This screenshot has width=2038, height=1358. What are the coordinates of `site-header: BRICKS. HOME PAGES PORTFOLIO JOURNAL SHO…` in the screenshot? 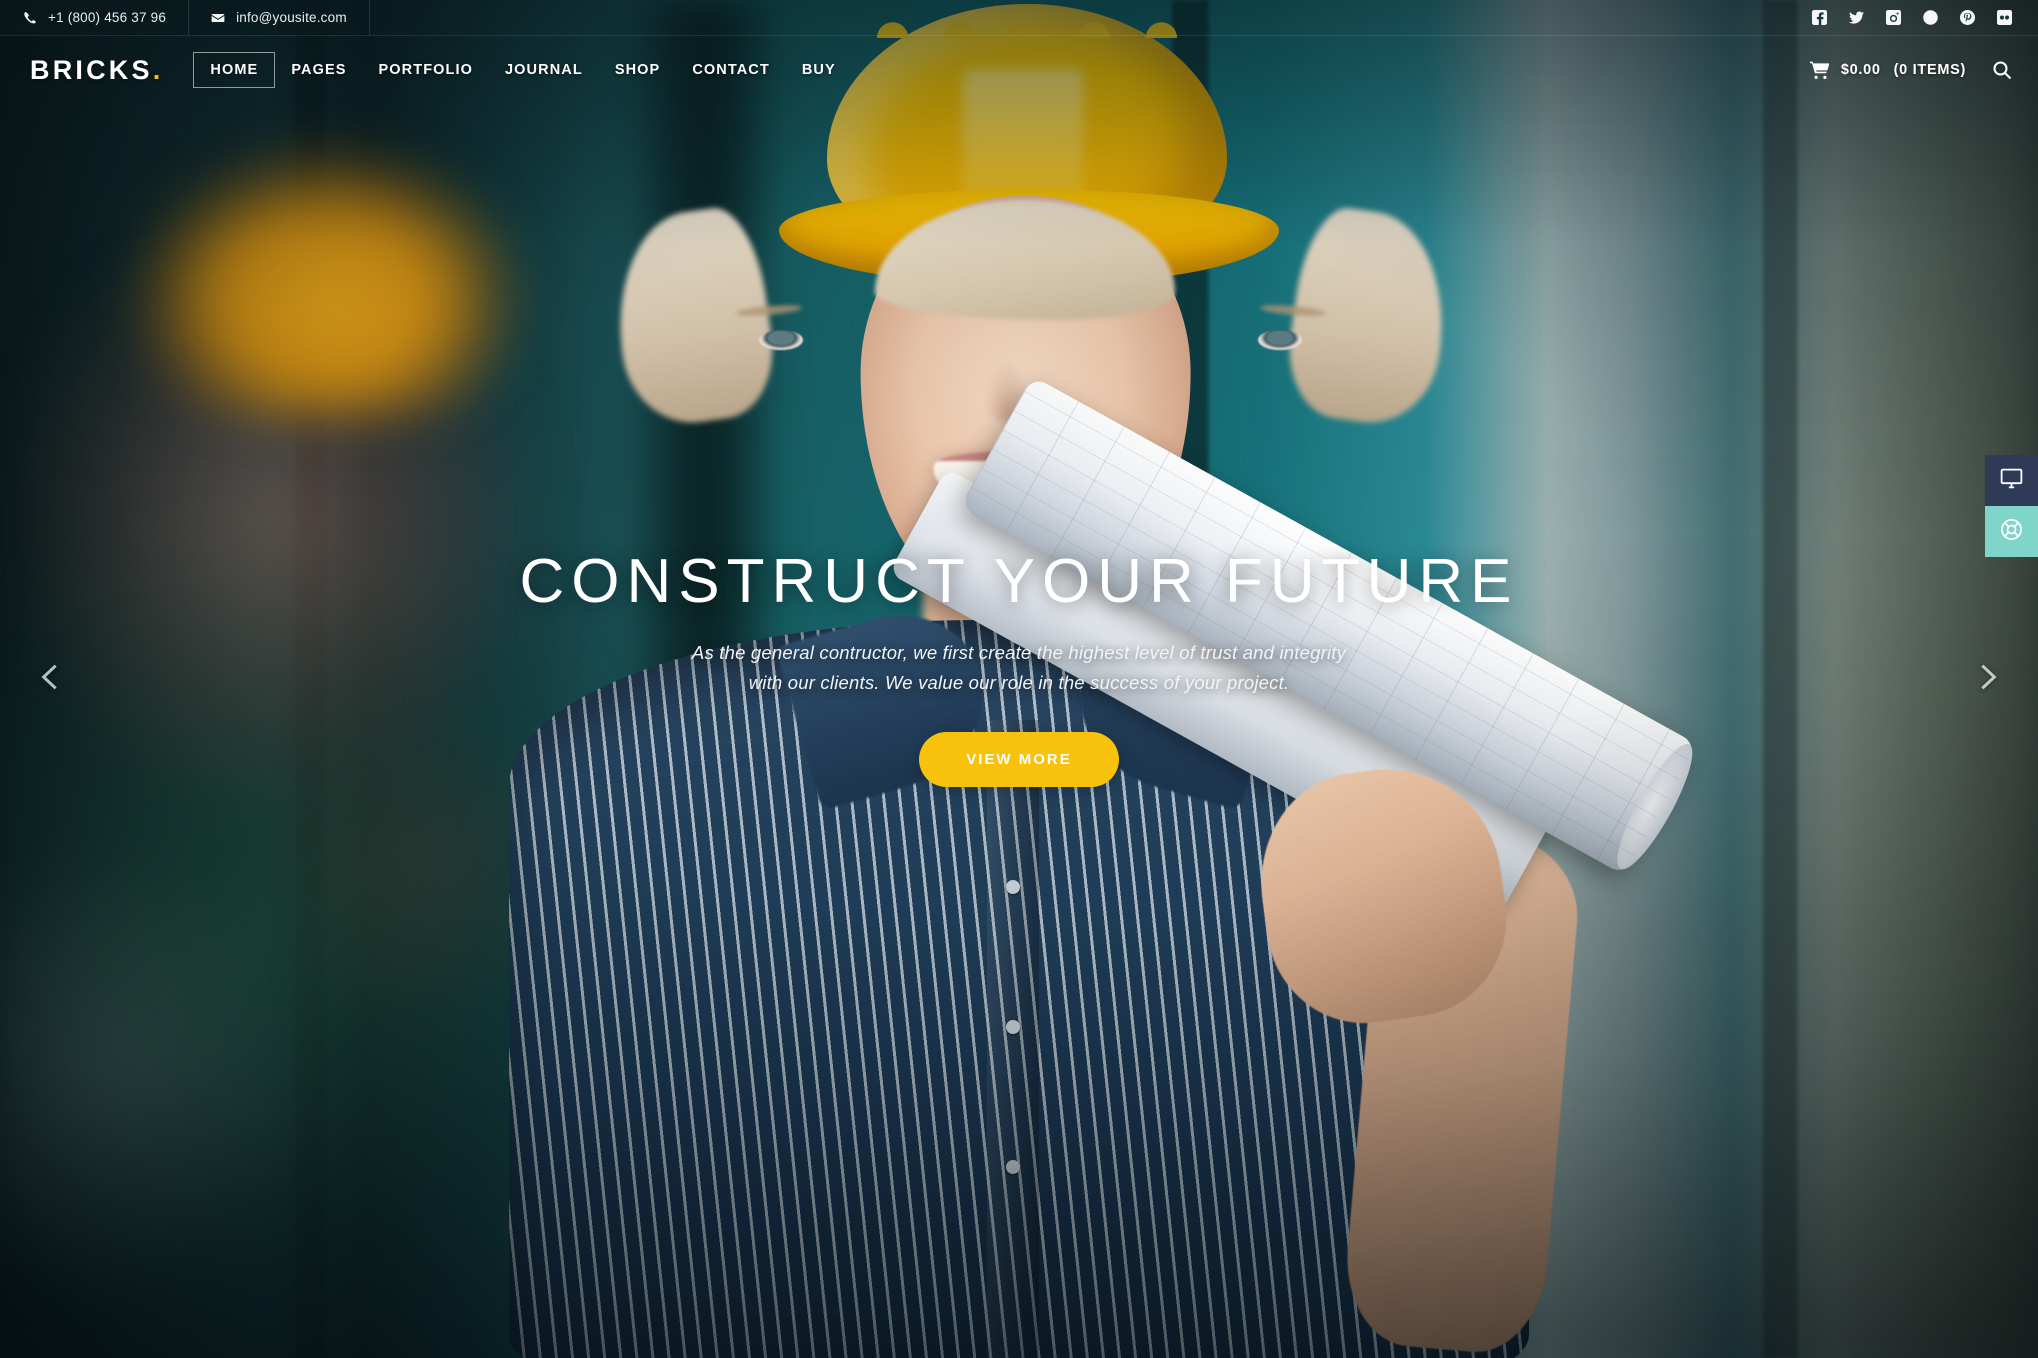 It's located at (1019, 70).